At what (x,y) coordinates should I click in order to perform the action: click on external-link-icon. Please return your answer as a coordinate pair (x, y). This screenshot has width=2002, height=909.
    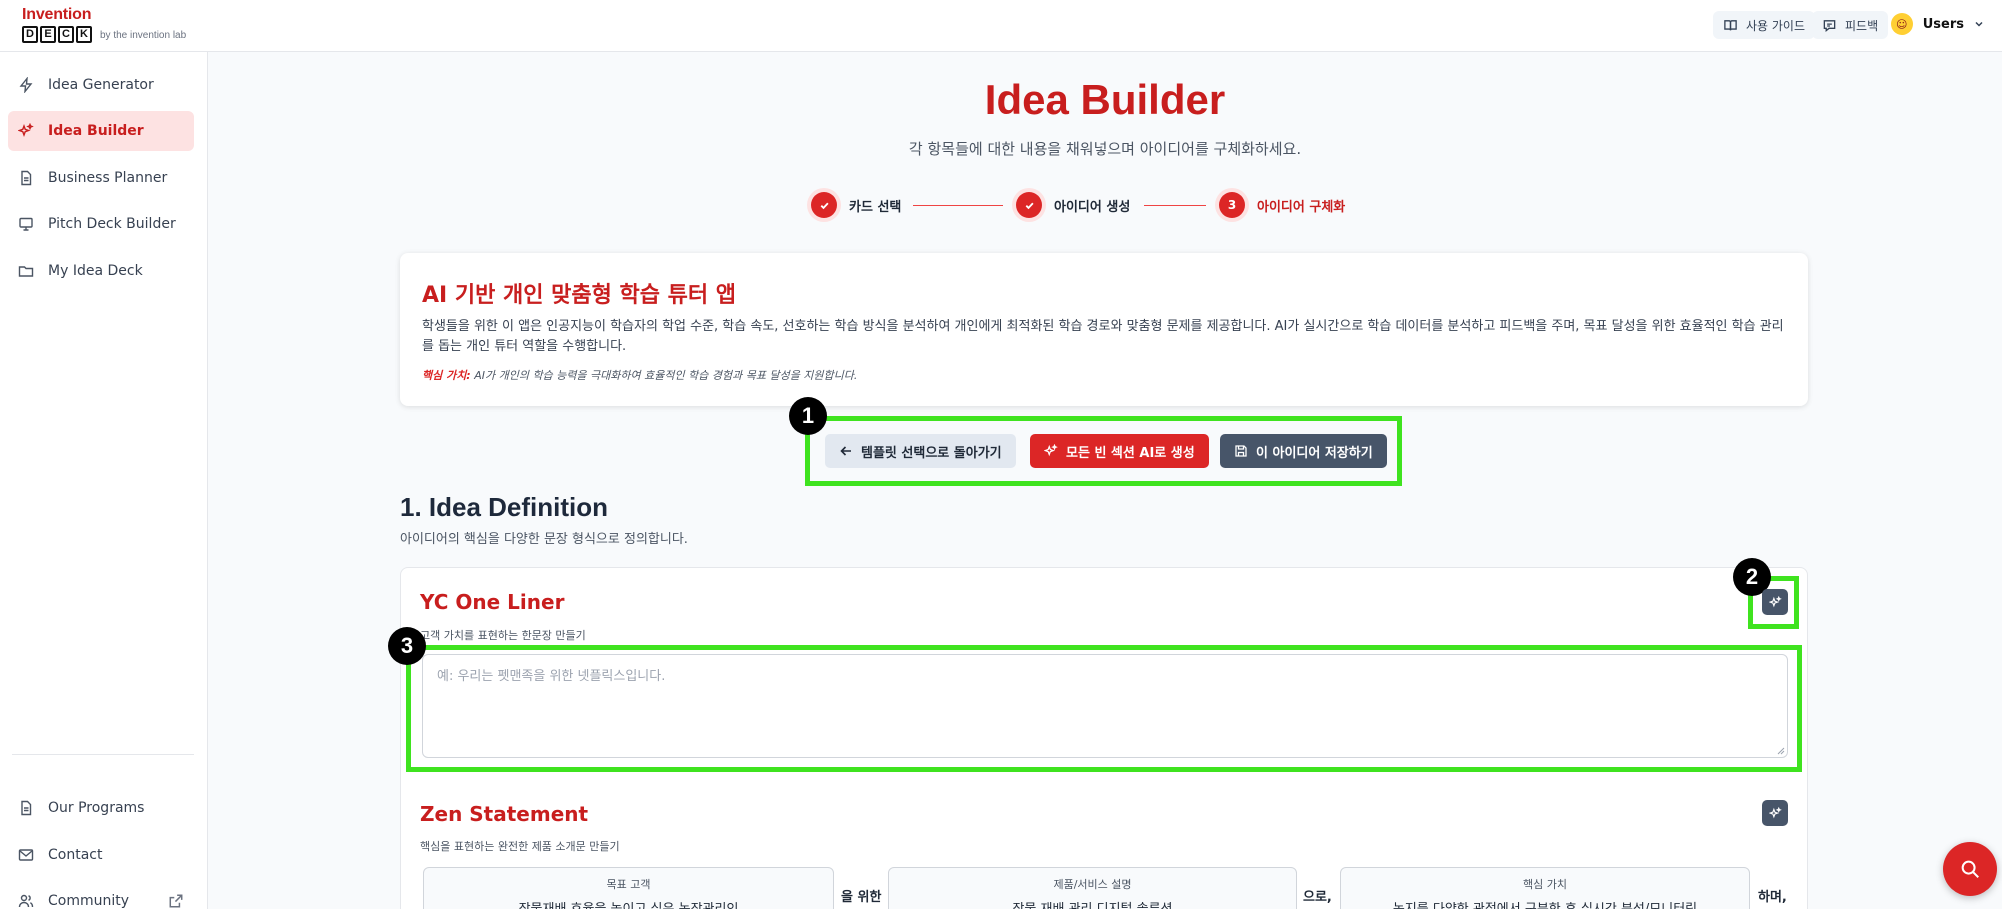
    Looking at the image, I should click on (176, 901).